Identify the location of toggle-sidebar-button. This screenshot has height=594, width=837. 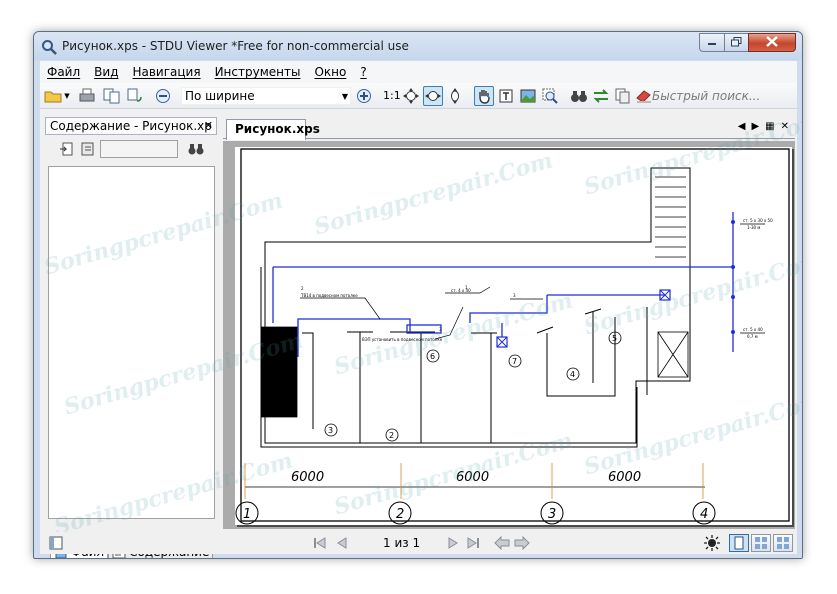
(56, 543).